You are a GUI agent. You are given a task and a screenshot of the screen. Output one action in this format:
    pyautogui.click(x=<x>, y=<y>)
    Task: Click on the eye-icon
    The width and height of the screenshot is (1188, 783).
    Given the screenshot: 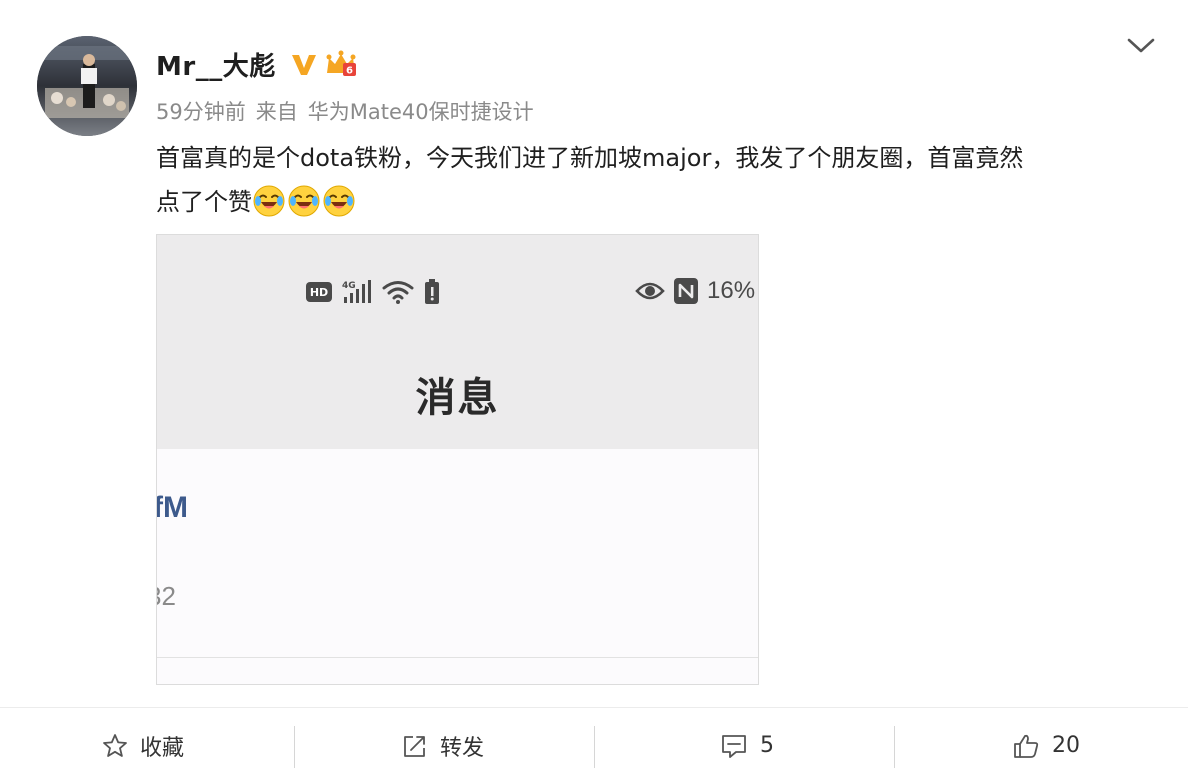 What is the action you would take?
    pyautogui.click(x=650, y=291)
    